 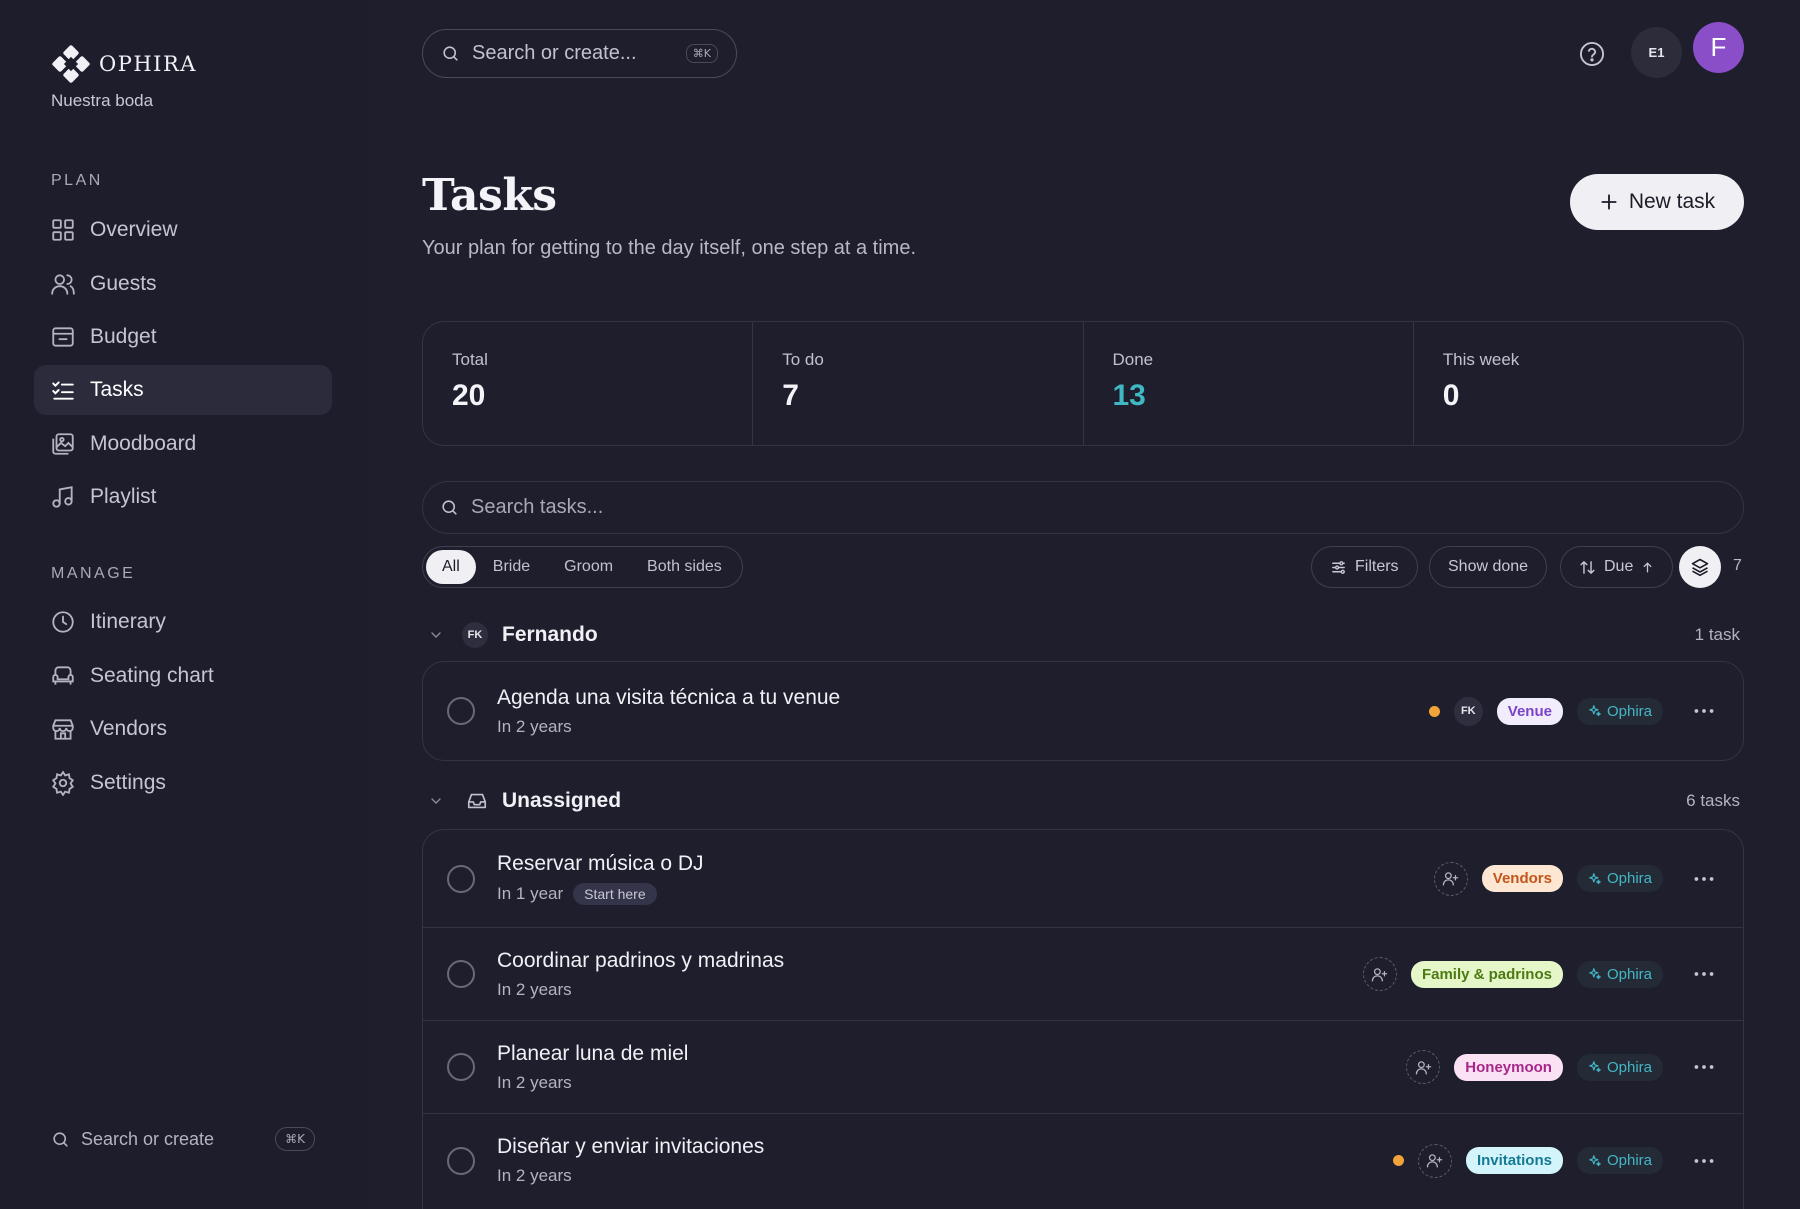 What do you see at coordinates (183, 729) in the screenshot?
I see `sidebar-item-vendors: Vendors` at bounding box center [183, 729].